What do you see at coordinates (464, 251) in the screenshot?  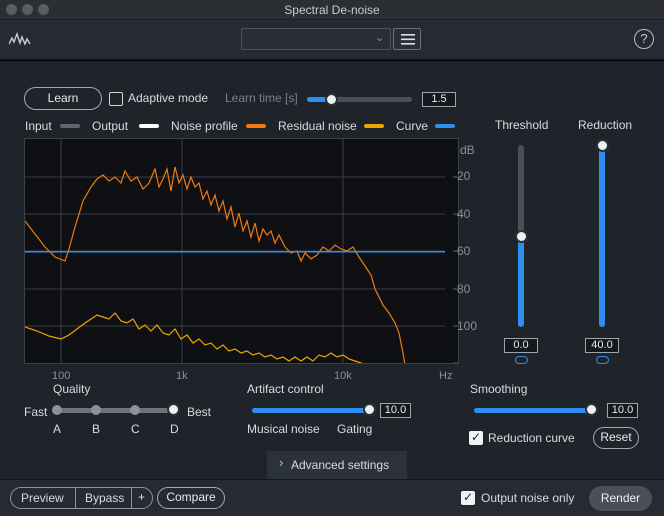 I see `y-tick-60: 60` at bounding box center [464, 251].